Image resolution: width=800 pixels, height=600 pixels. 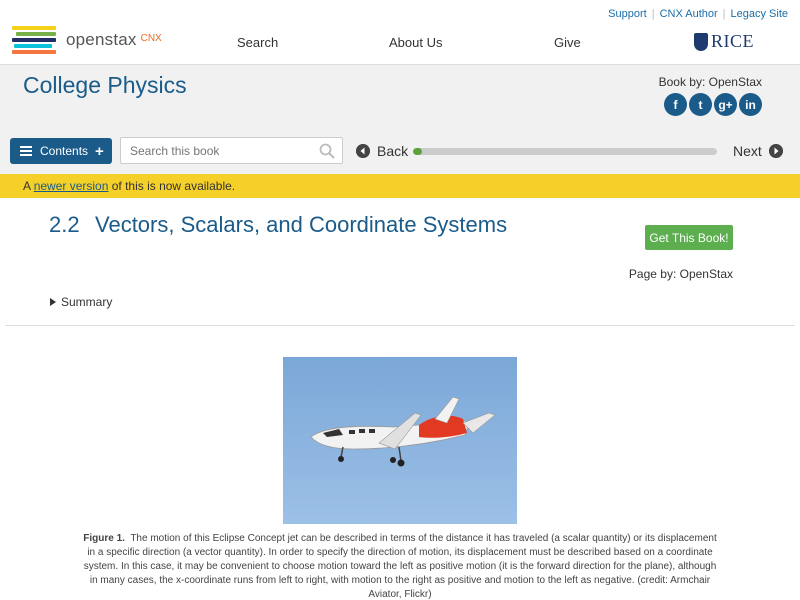 I want to click on caret-right-icon, so click(x=53, y=302).